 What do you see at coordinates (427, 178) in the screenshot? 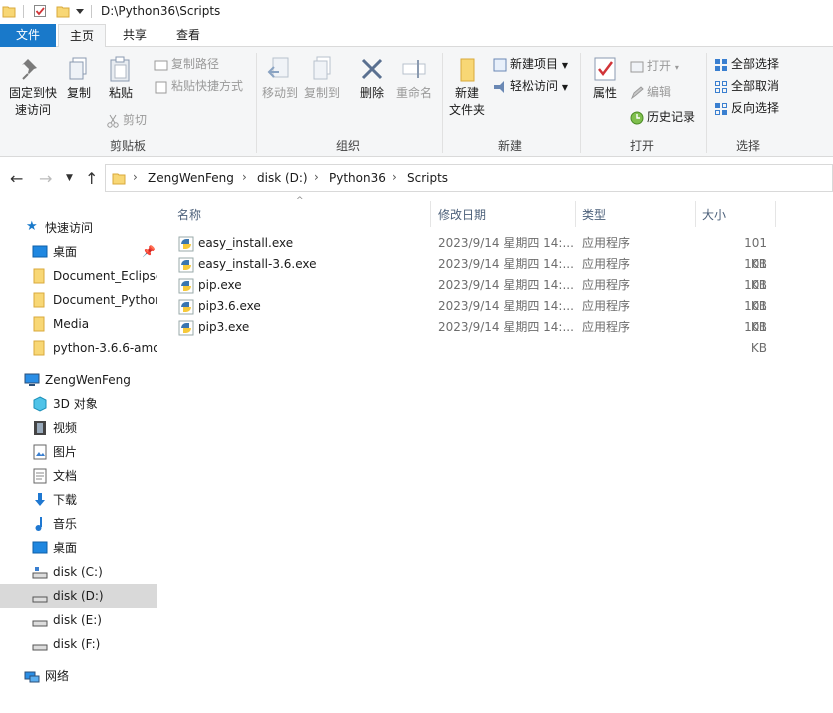
I see `breadcrumb-scripts: Scripts` at bounding box center [427, 178].